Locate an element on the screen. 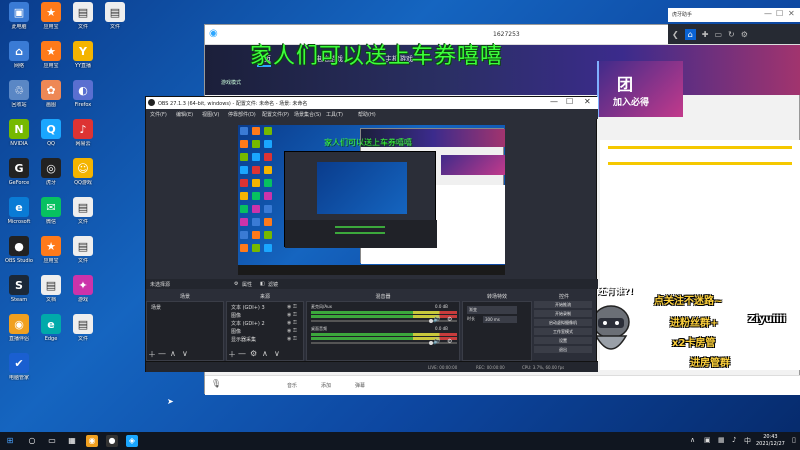 This screenshot has height=450, width=800. desktop-icon: ⌂ 网络 is located at coordinates (19, 55).